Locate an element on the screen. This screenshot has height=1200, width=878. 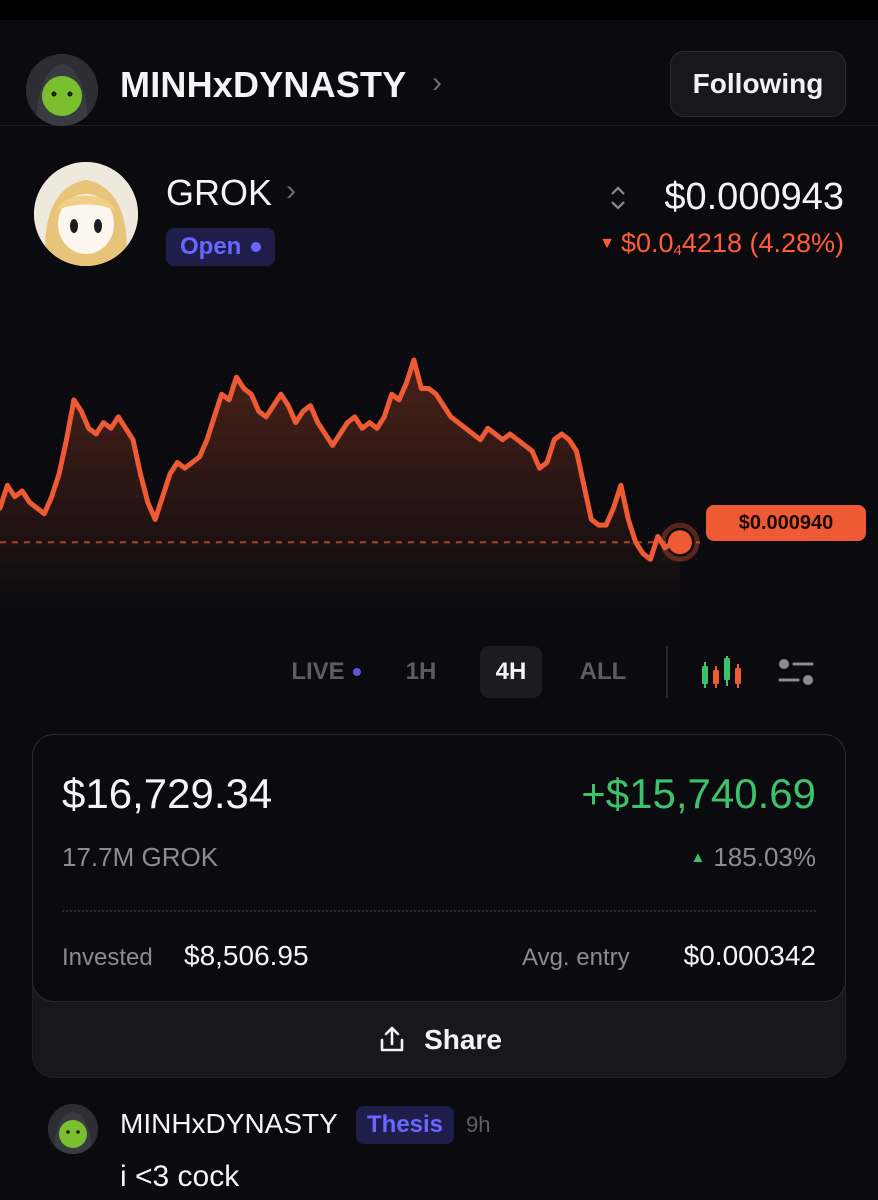
range-1h: 1H is located at coordinates (421, 672).